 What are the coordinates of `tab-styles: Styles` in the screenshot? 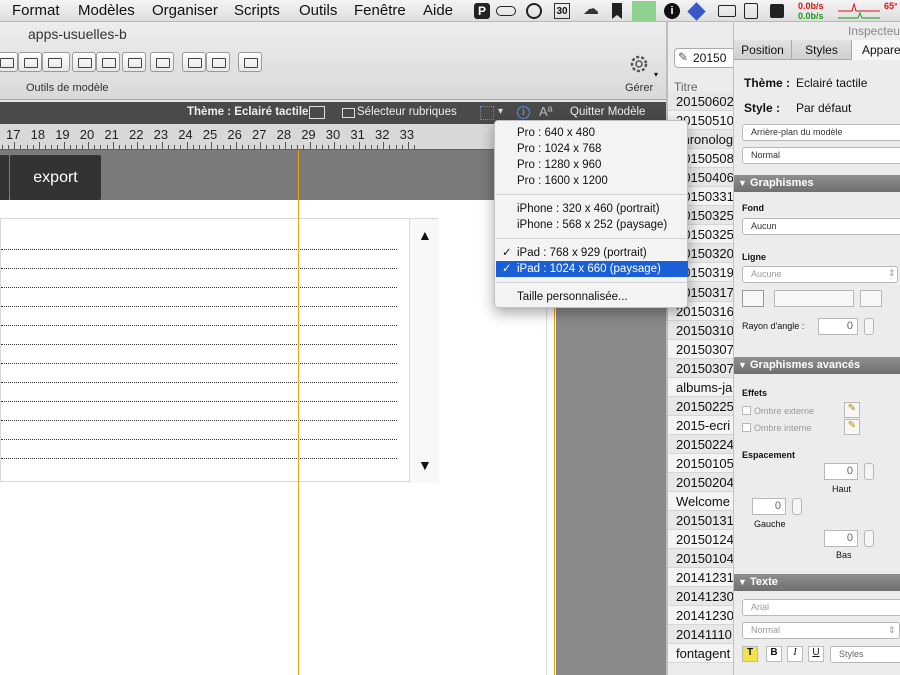 It's located at (822, 50).